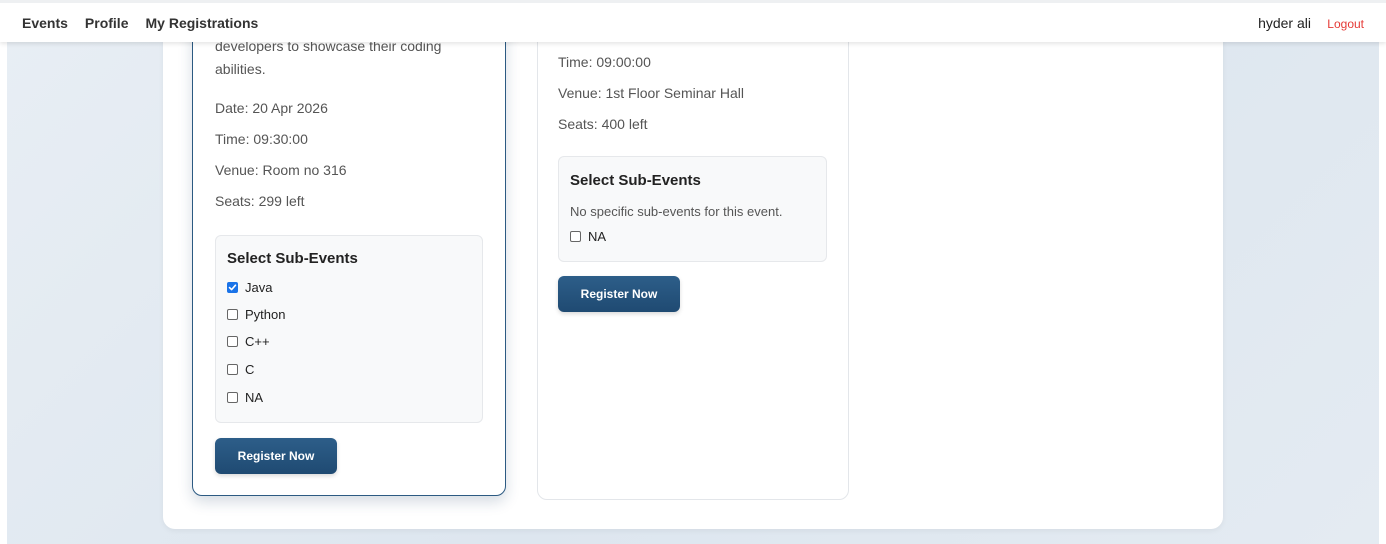 The width and height of the screenshot is (1386, 544). Describe the element at coordinates (140, 23) in the screenshot. I see `nav-links: Events Profile My Registrations` at that location.